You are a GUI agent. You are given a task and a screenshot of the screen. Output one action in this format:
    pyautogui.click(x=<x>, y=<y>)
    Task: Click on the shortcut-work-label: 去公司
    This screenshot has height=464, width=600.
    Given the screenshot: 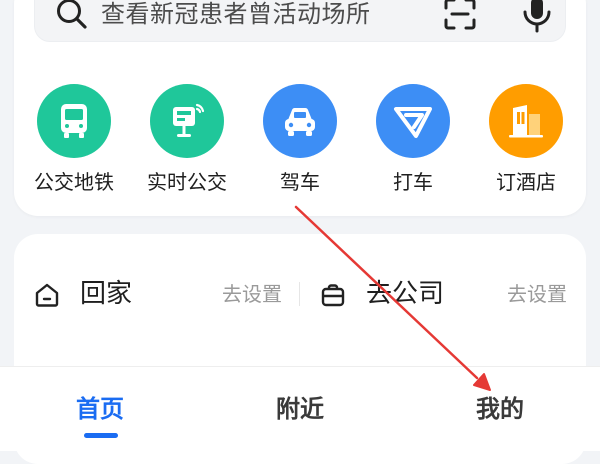 What is the action you would take?
    pyautogui.click(x=405, y=294)
    